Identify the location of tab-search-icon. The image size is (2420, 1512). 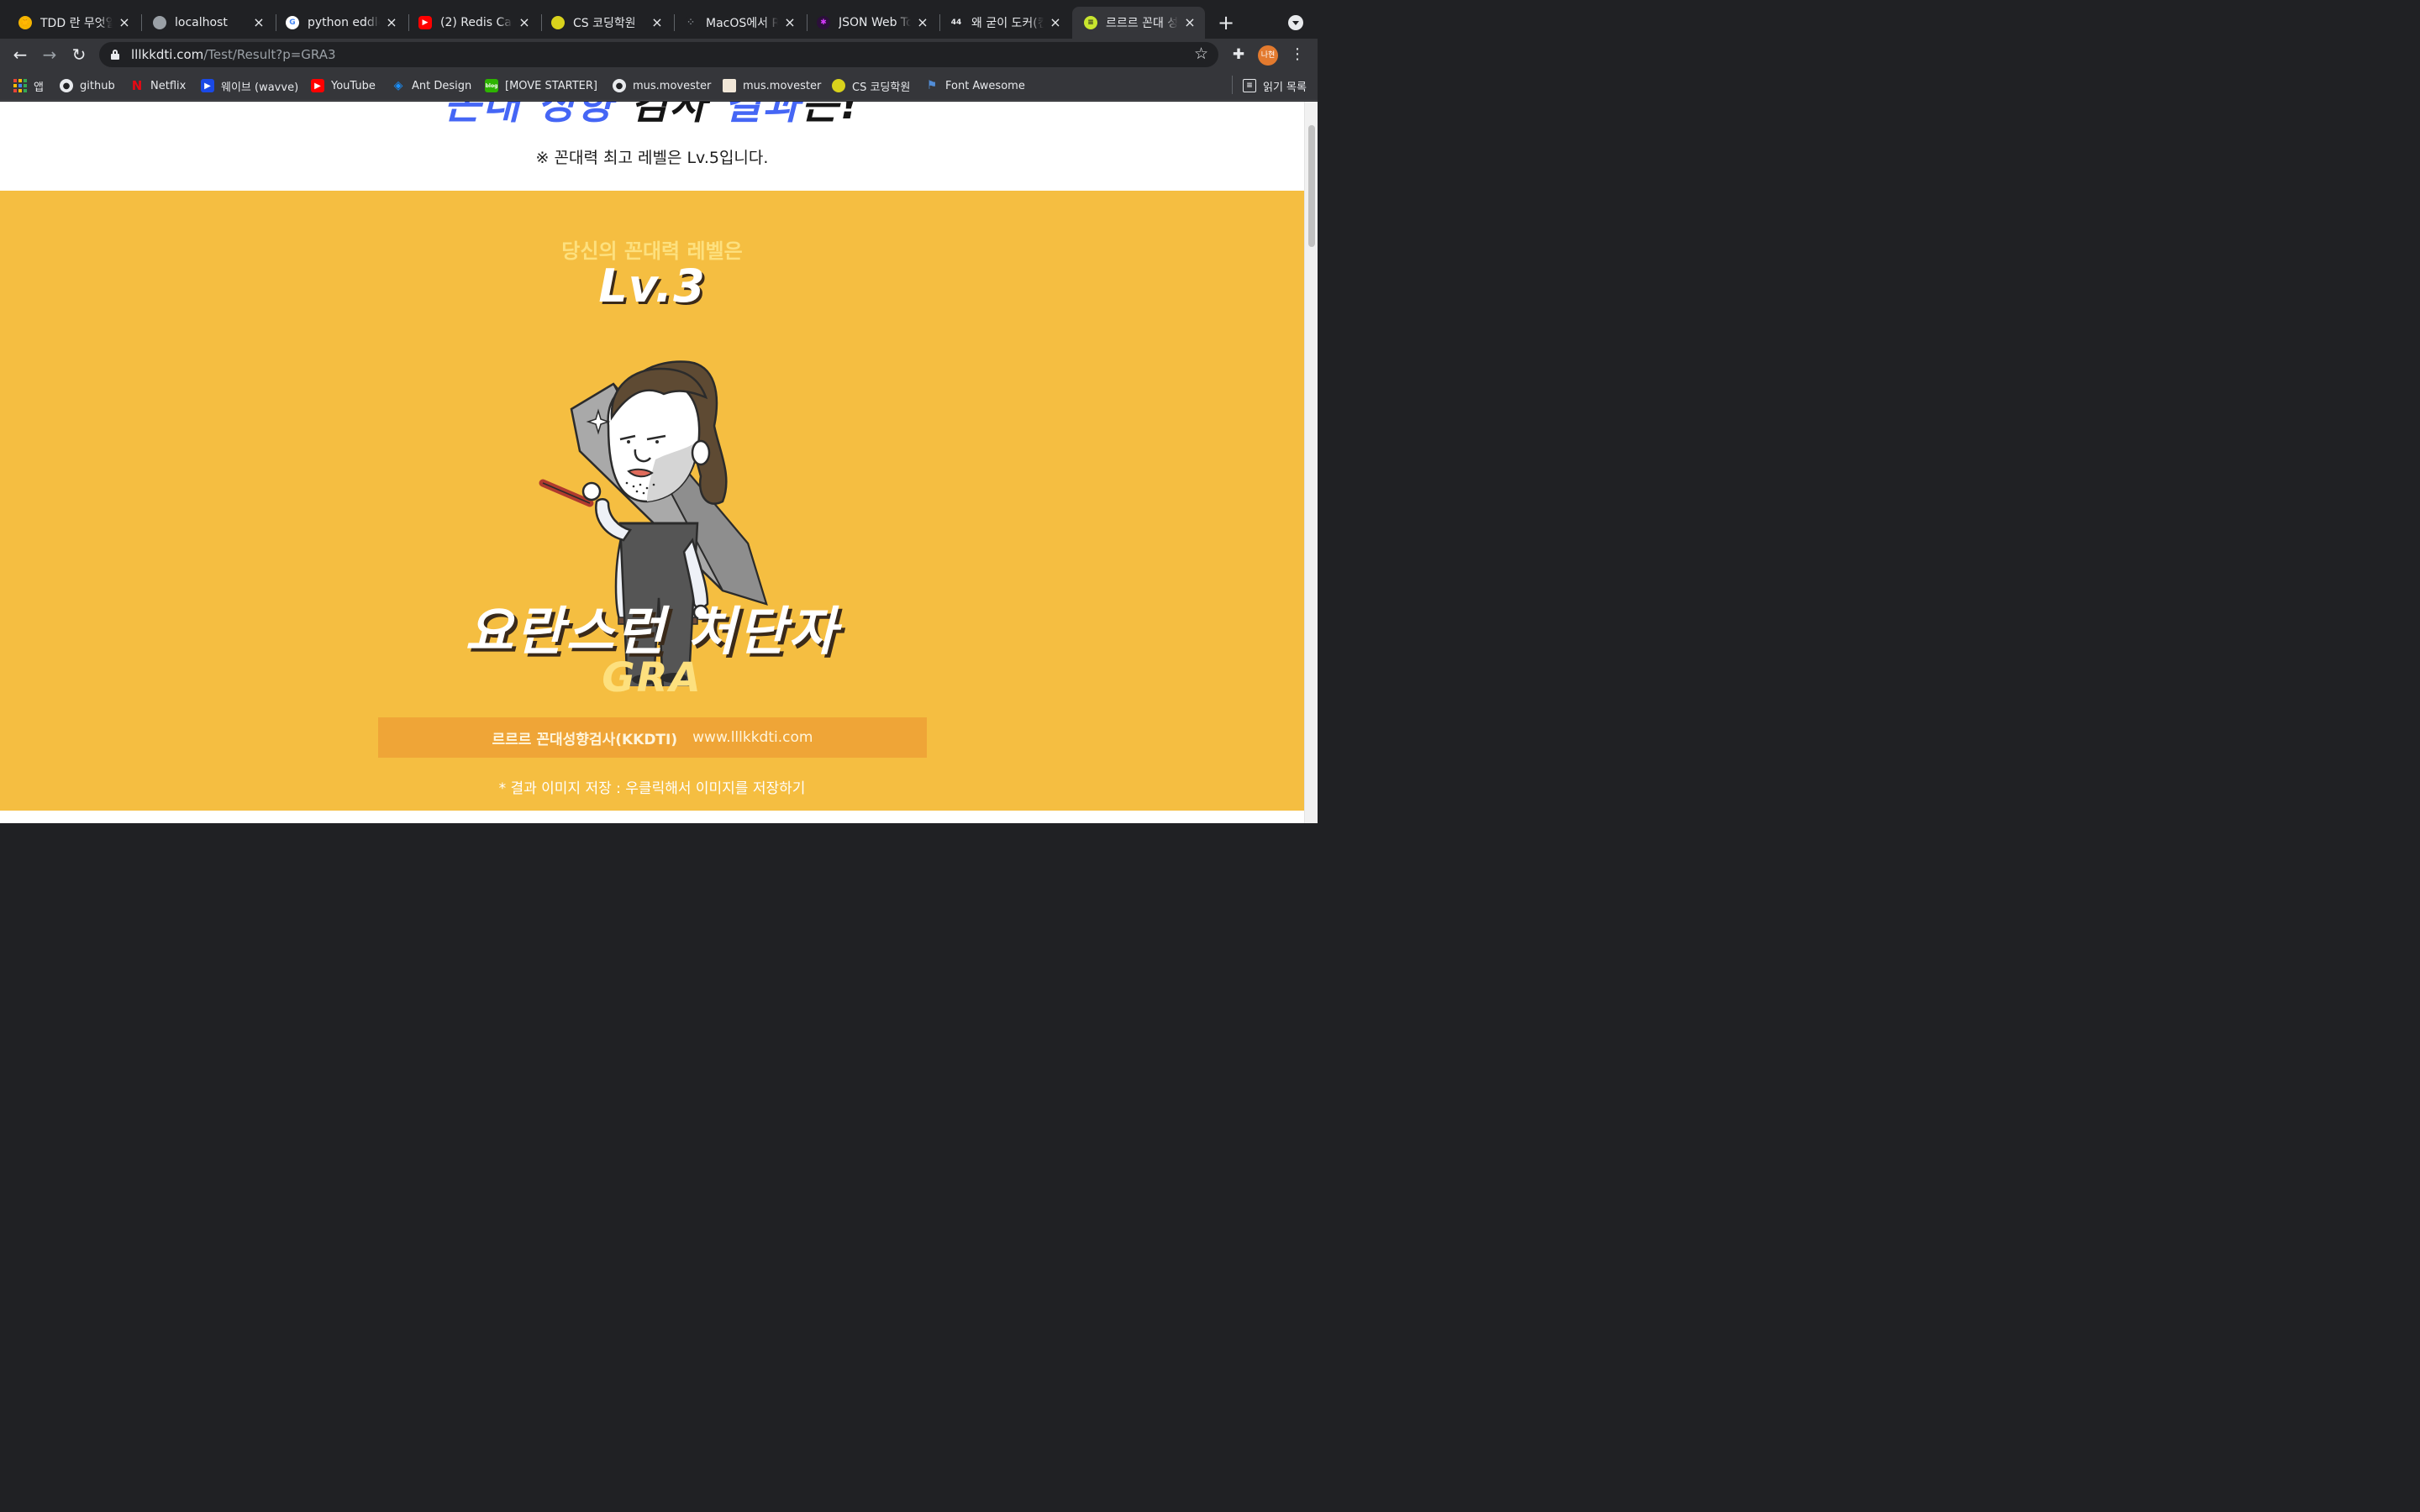
(1295, 22).